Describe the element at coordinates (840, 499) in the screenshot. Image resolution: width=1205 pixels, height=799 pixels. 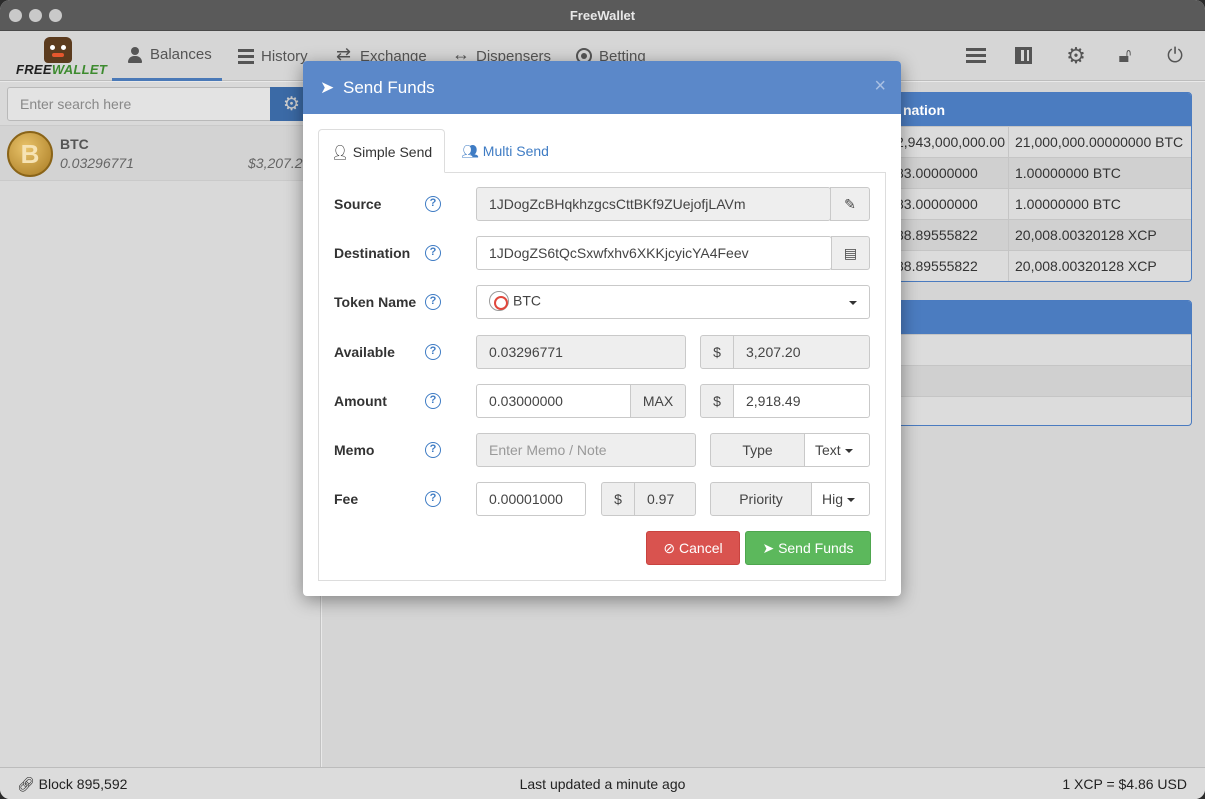
I see `priority-select: Hig` at that location.